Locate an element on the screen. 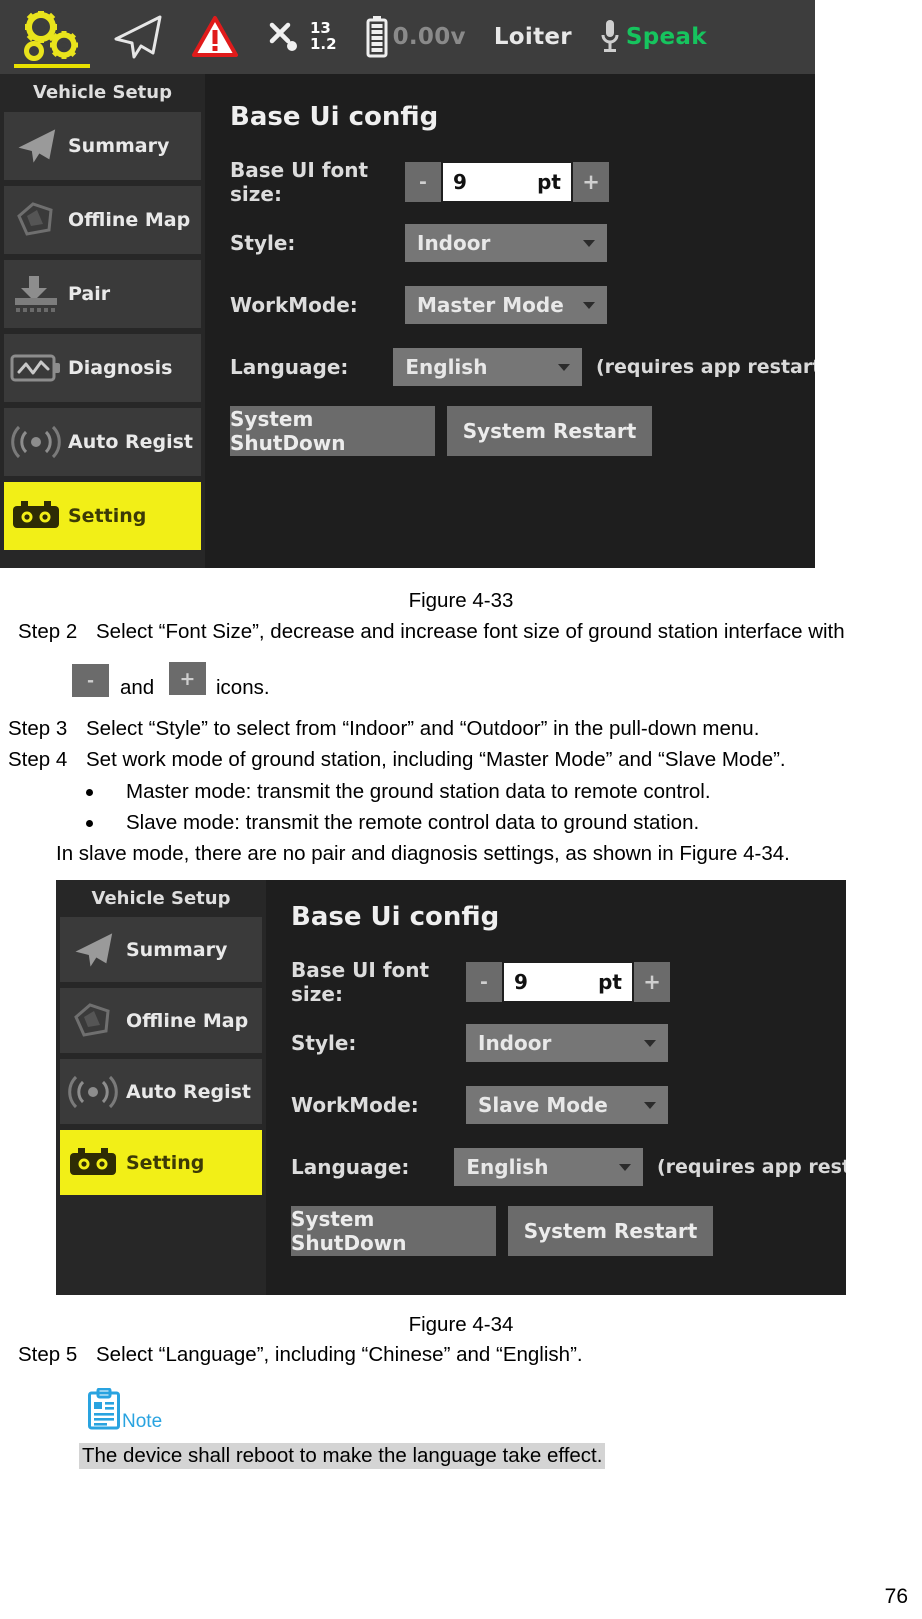  toolbar-battery-status: 0.00v is located at coordinates (415, 37).